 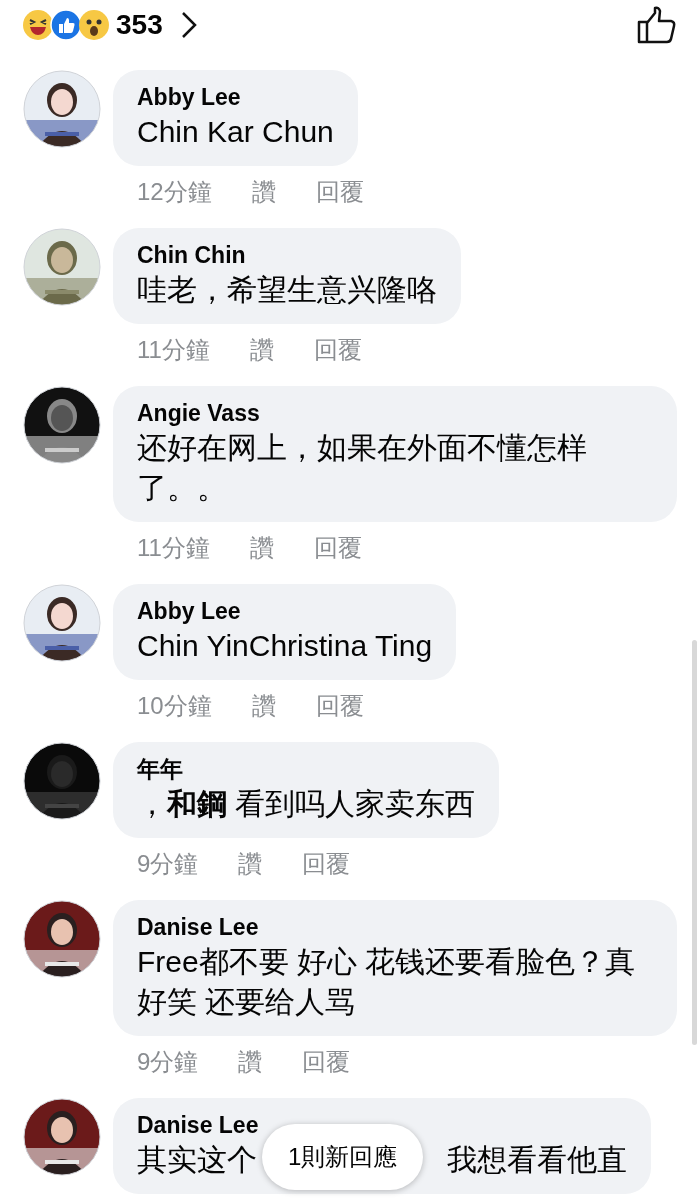 What do you see at coordinates (94, 25) in the screenshot?
I see `wow-emoji-icon` at bounding box center [94, 25].